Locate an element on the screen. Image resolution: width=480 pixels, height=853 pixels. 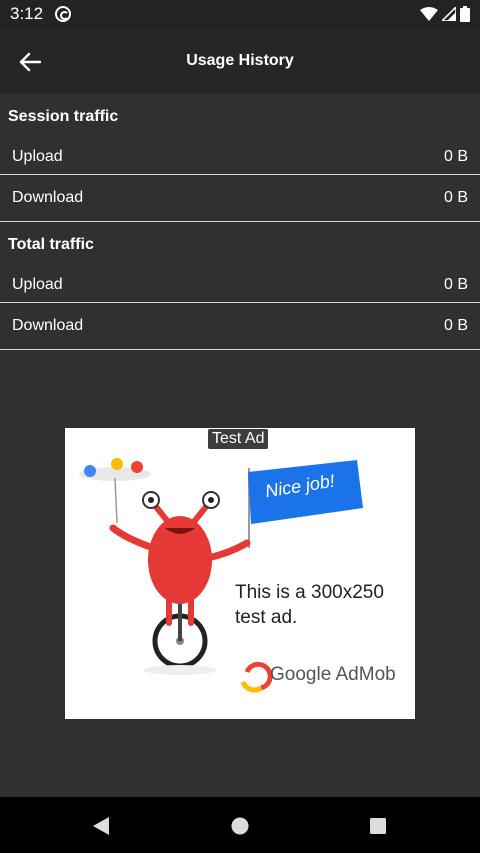
square-recents-icon is located at coordinates (378, 826).